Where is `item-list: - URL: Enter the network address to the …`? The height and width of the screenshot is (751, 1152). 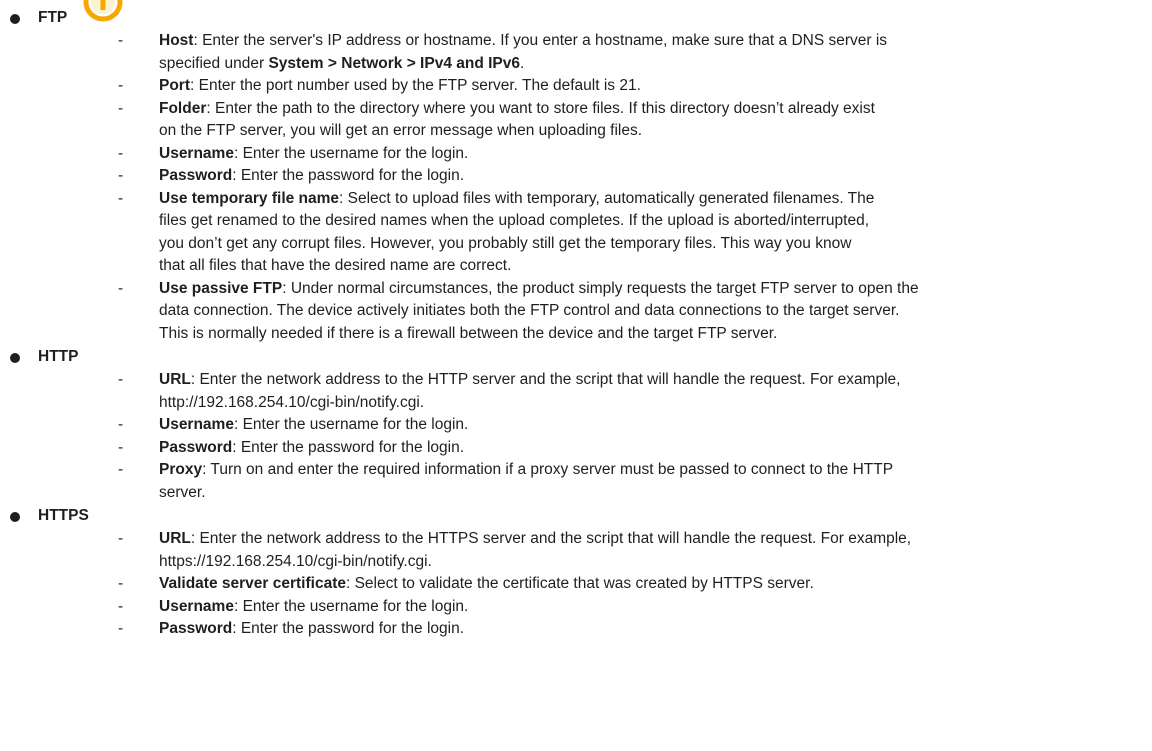 item-list: - URL: Enter the network address to the … is located at coordinates (595, 584).